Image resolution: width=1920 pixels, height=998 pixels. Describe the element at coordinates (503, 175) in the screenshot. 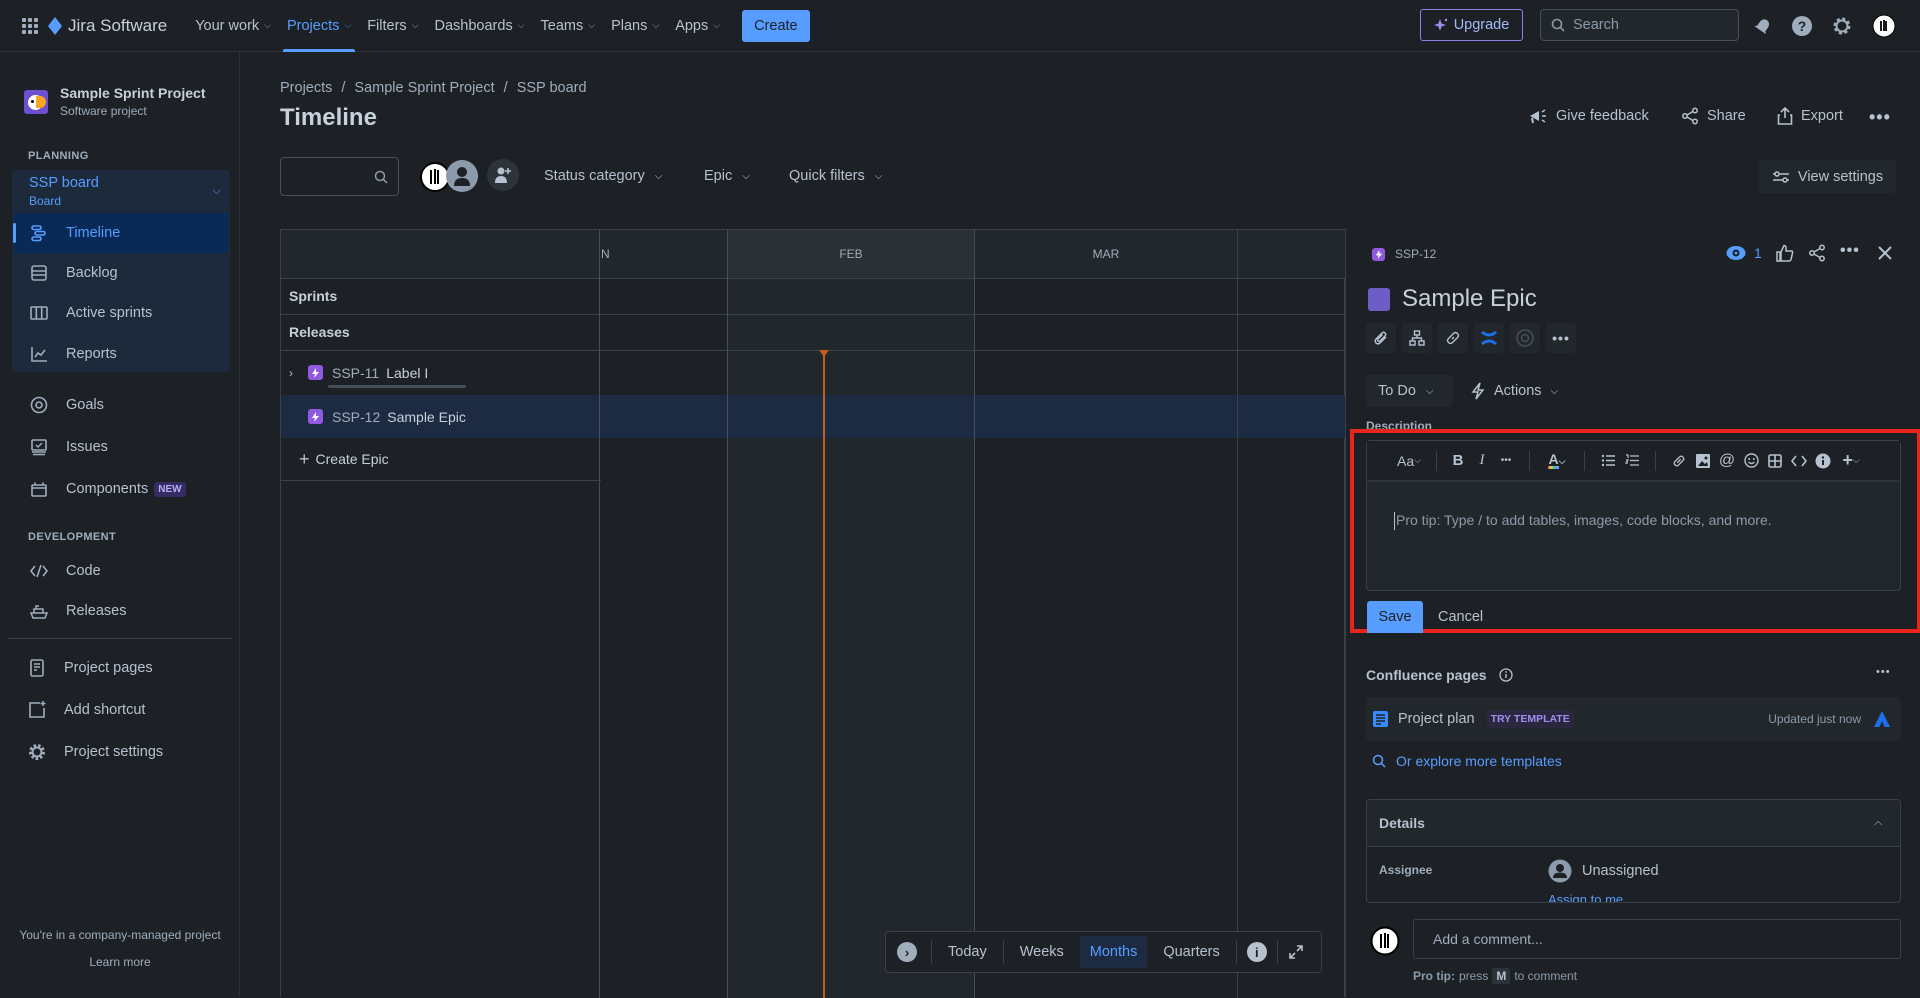

I see `add-people-button` at that location.